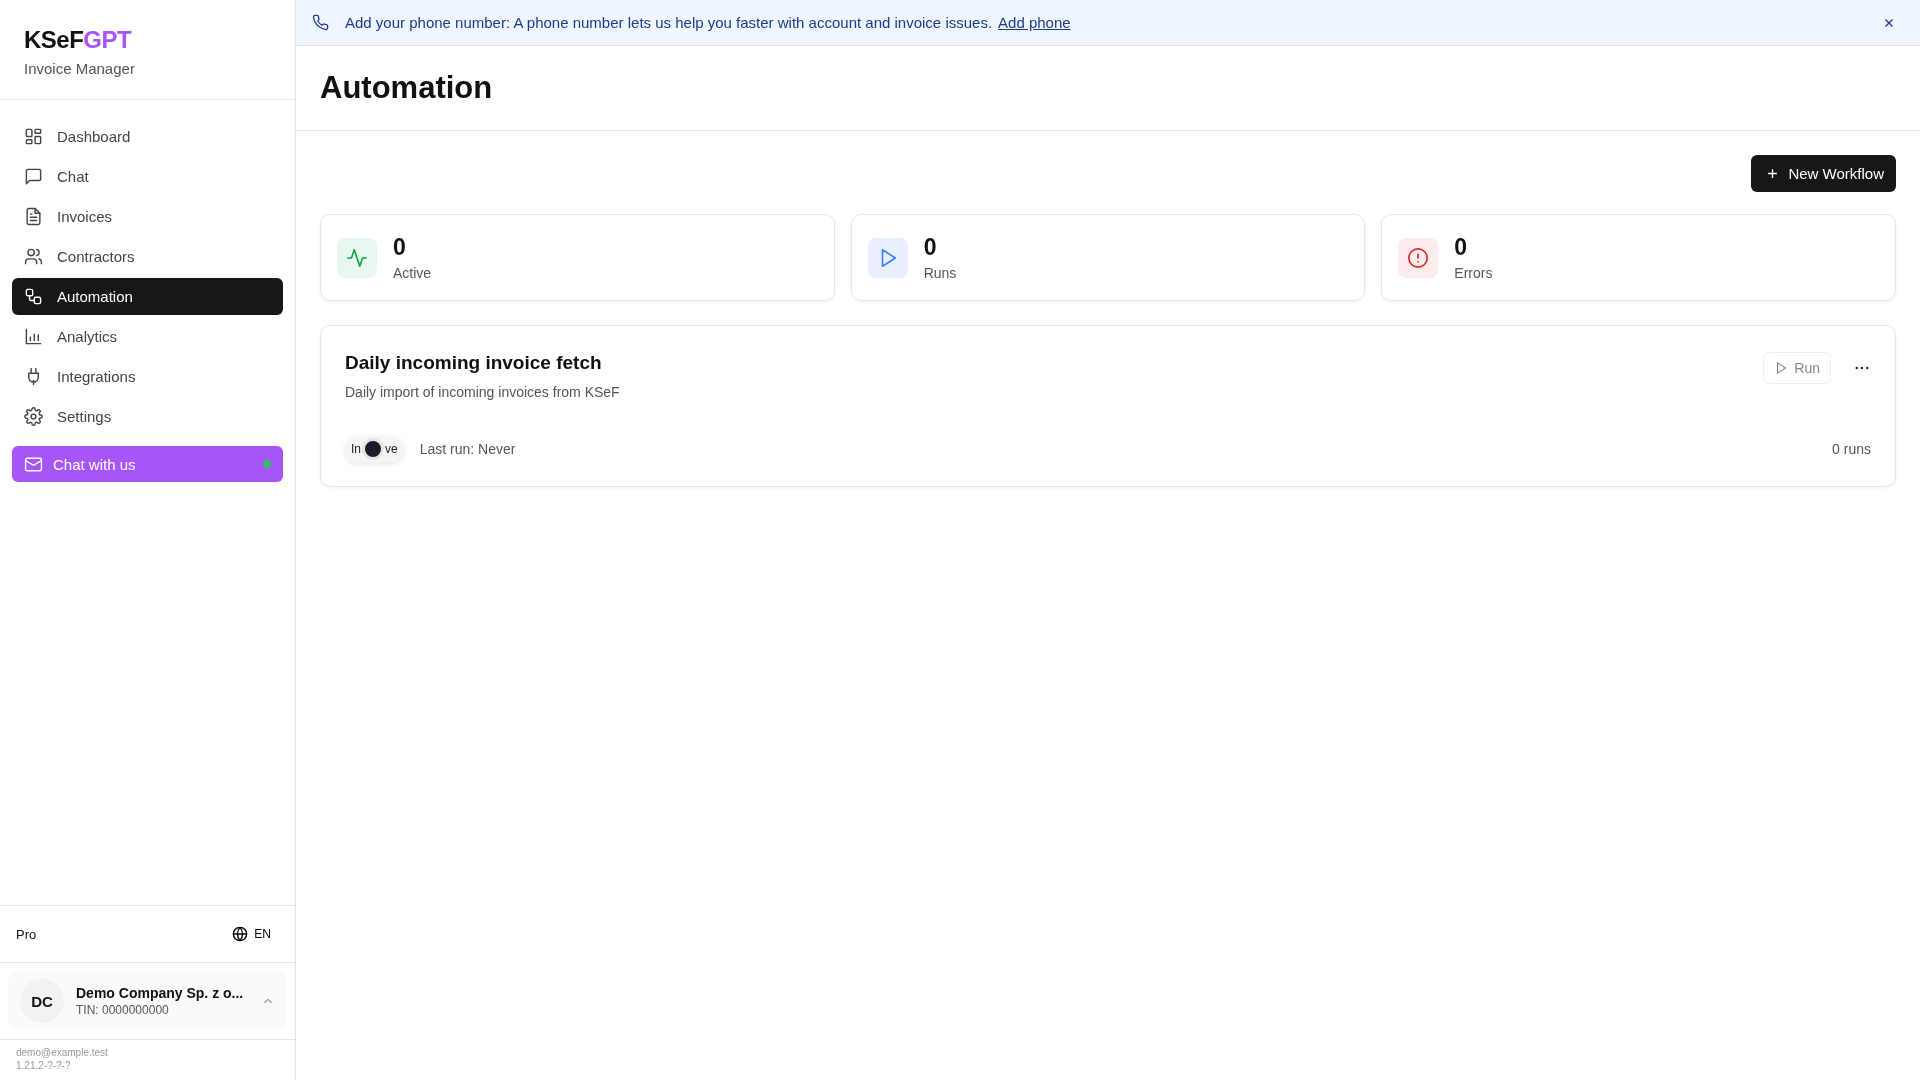 The image size is (1920, 1080). Describe the element at coordinates (357, 257) in the screenshot. I see `pulse-icon` at that location.